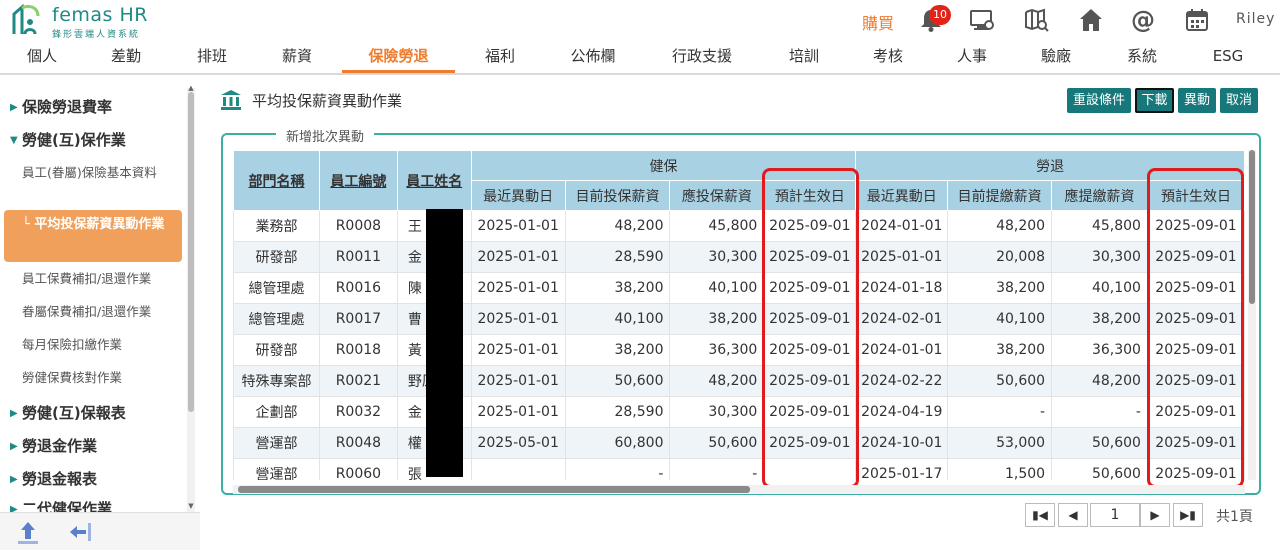 This screenshot has width=1280, height=551. I want to click on sidebar-item-monthly-withholding: 每月保險扣繳作業, so click(102, 345).